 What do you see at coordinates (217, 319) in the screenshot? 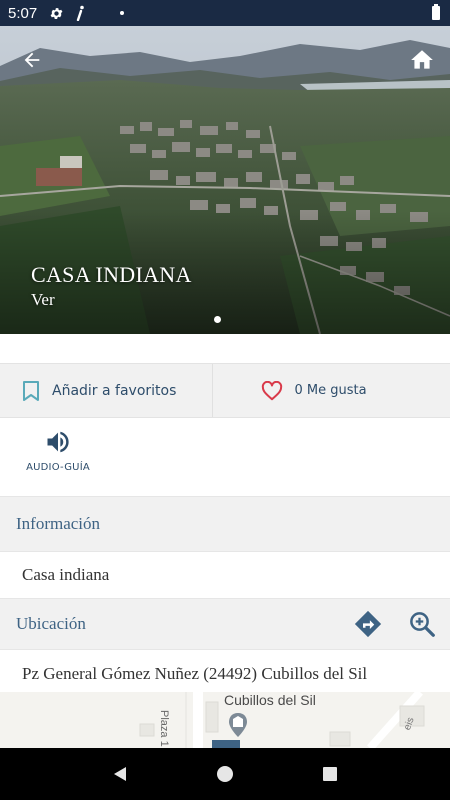
I see `pager-dot` at bounding box center [217, 319].